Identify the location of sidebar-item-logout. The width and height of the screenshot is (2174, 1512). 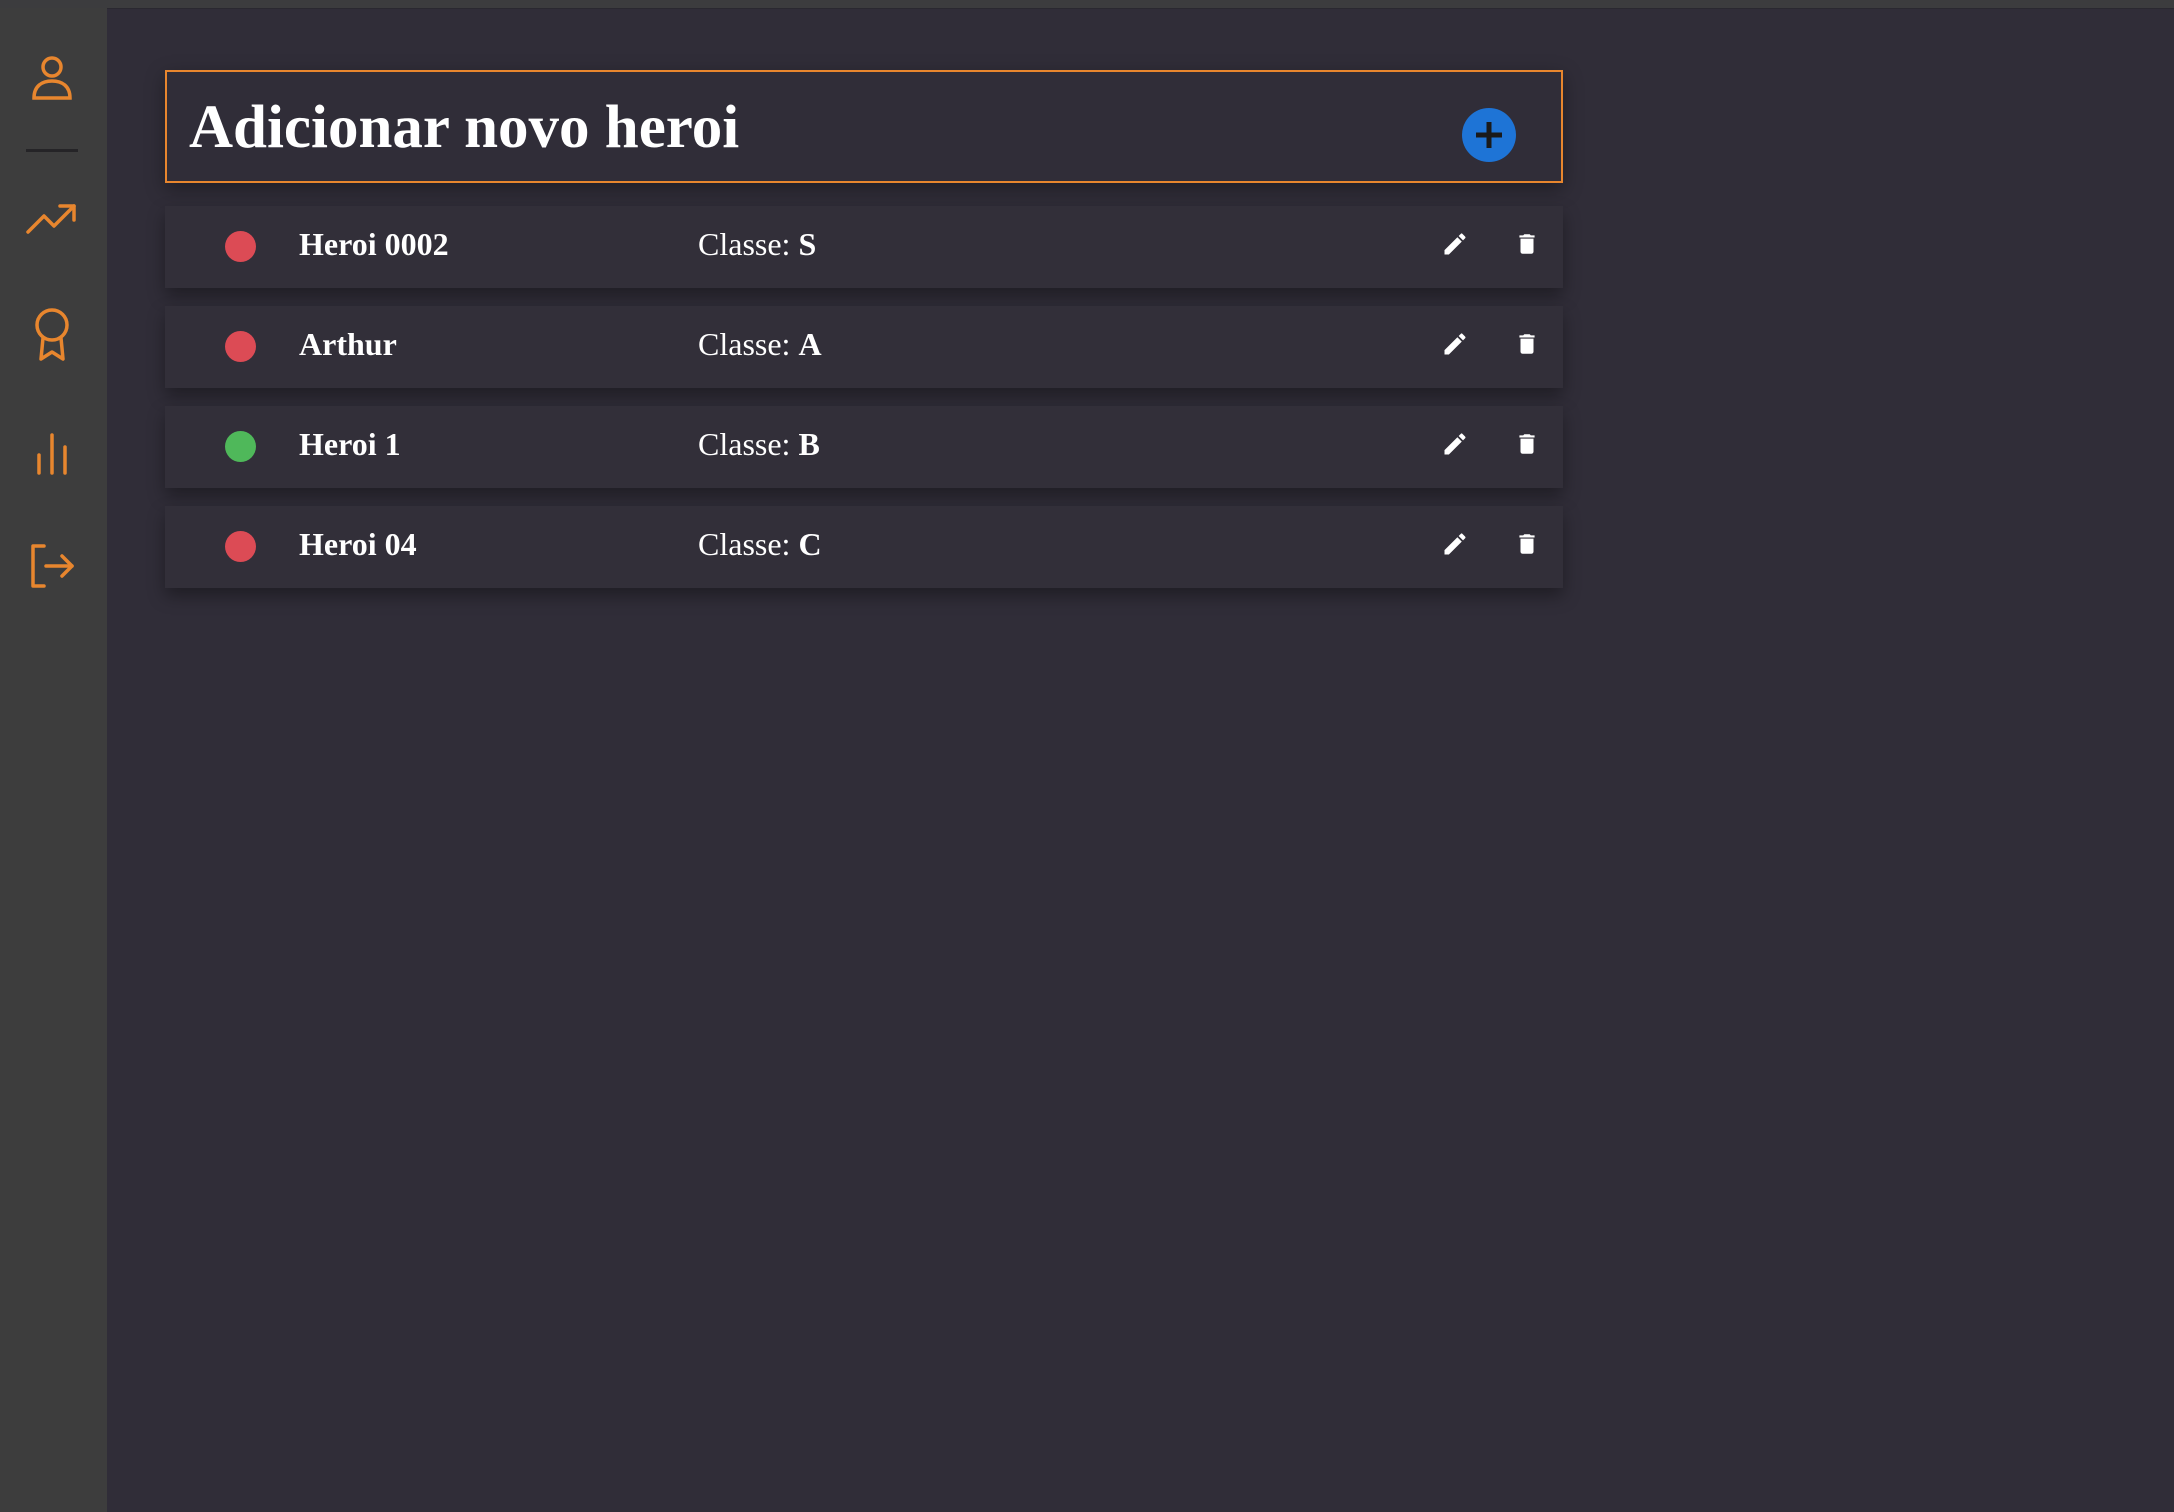
(52, 566).